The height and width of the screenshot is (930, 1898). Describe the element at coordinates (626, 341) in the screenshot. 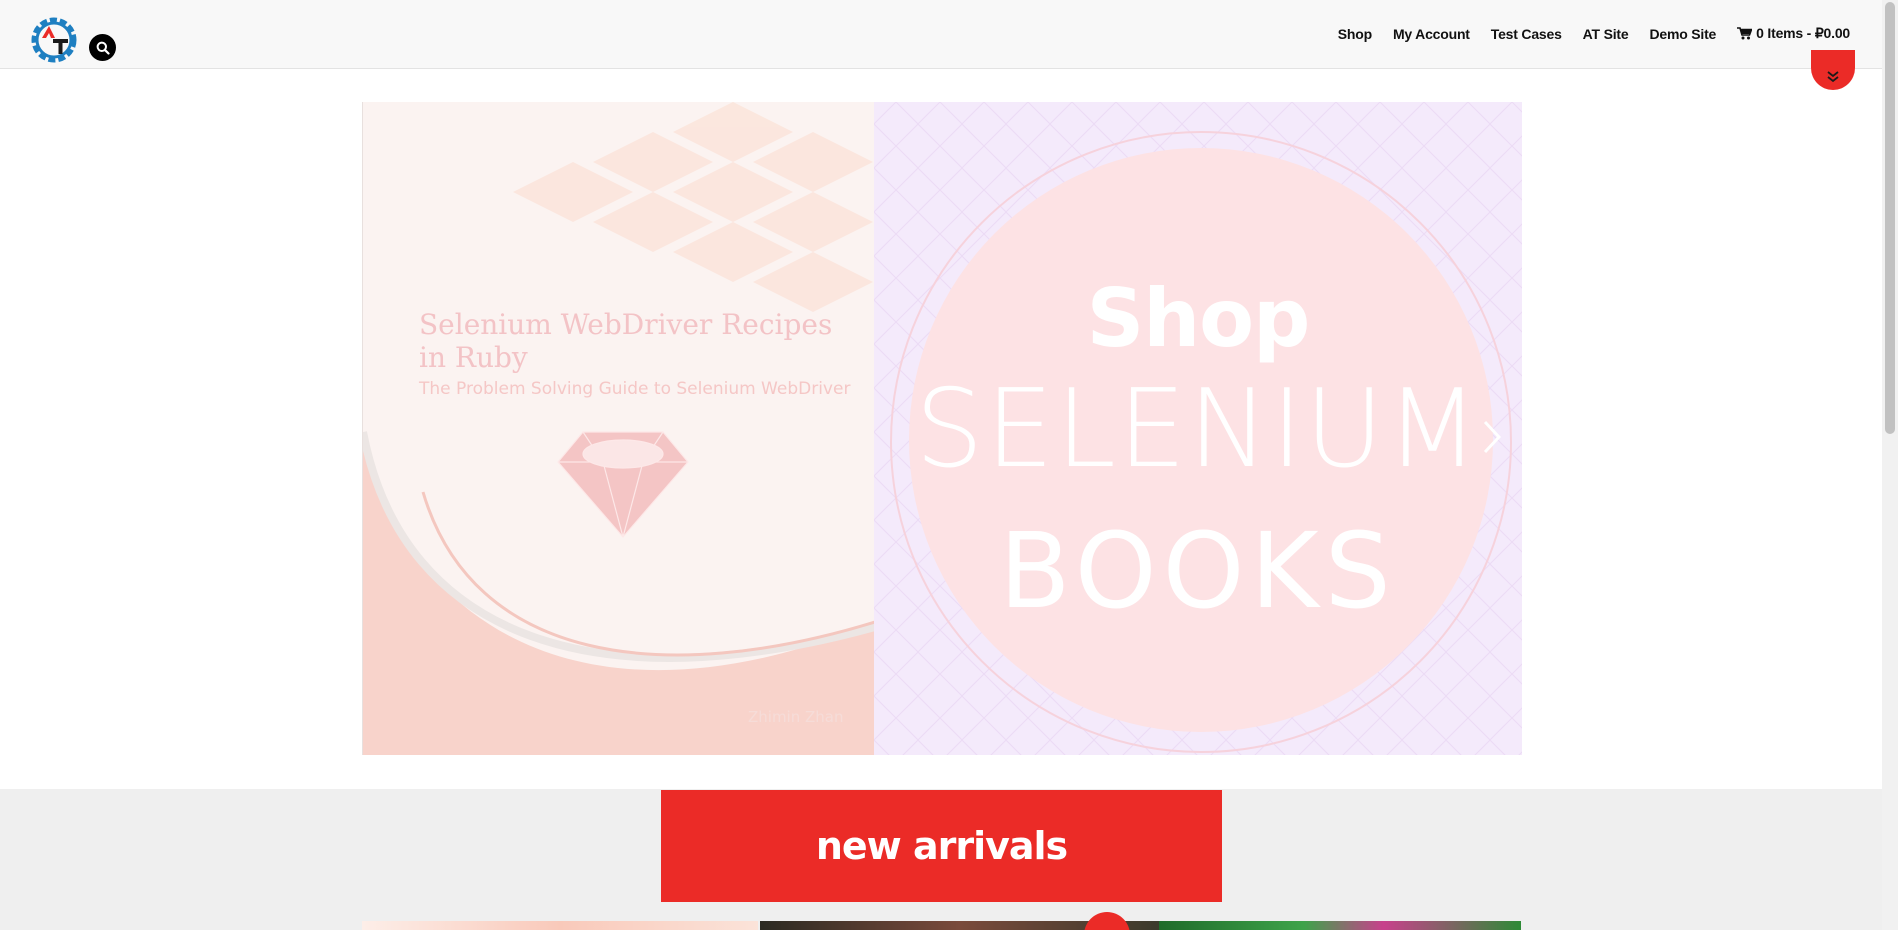

I see `book-title: Selenium WebDriver Recipes in Ruby` at that location.